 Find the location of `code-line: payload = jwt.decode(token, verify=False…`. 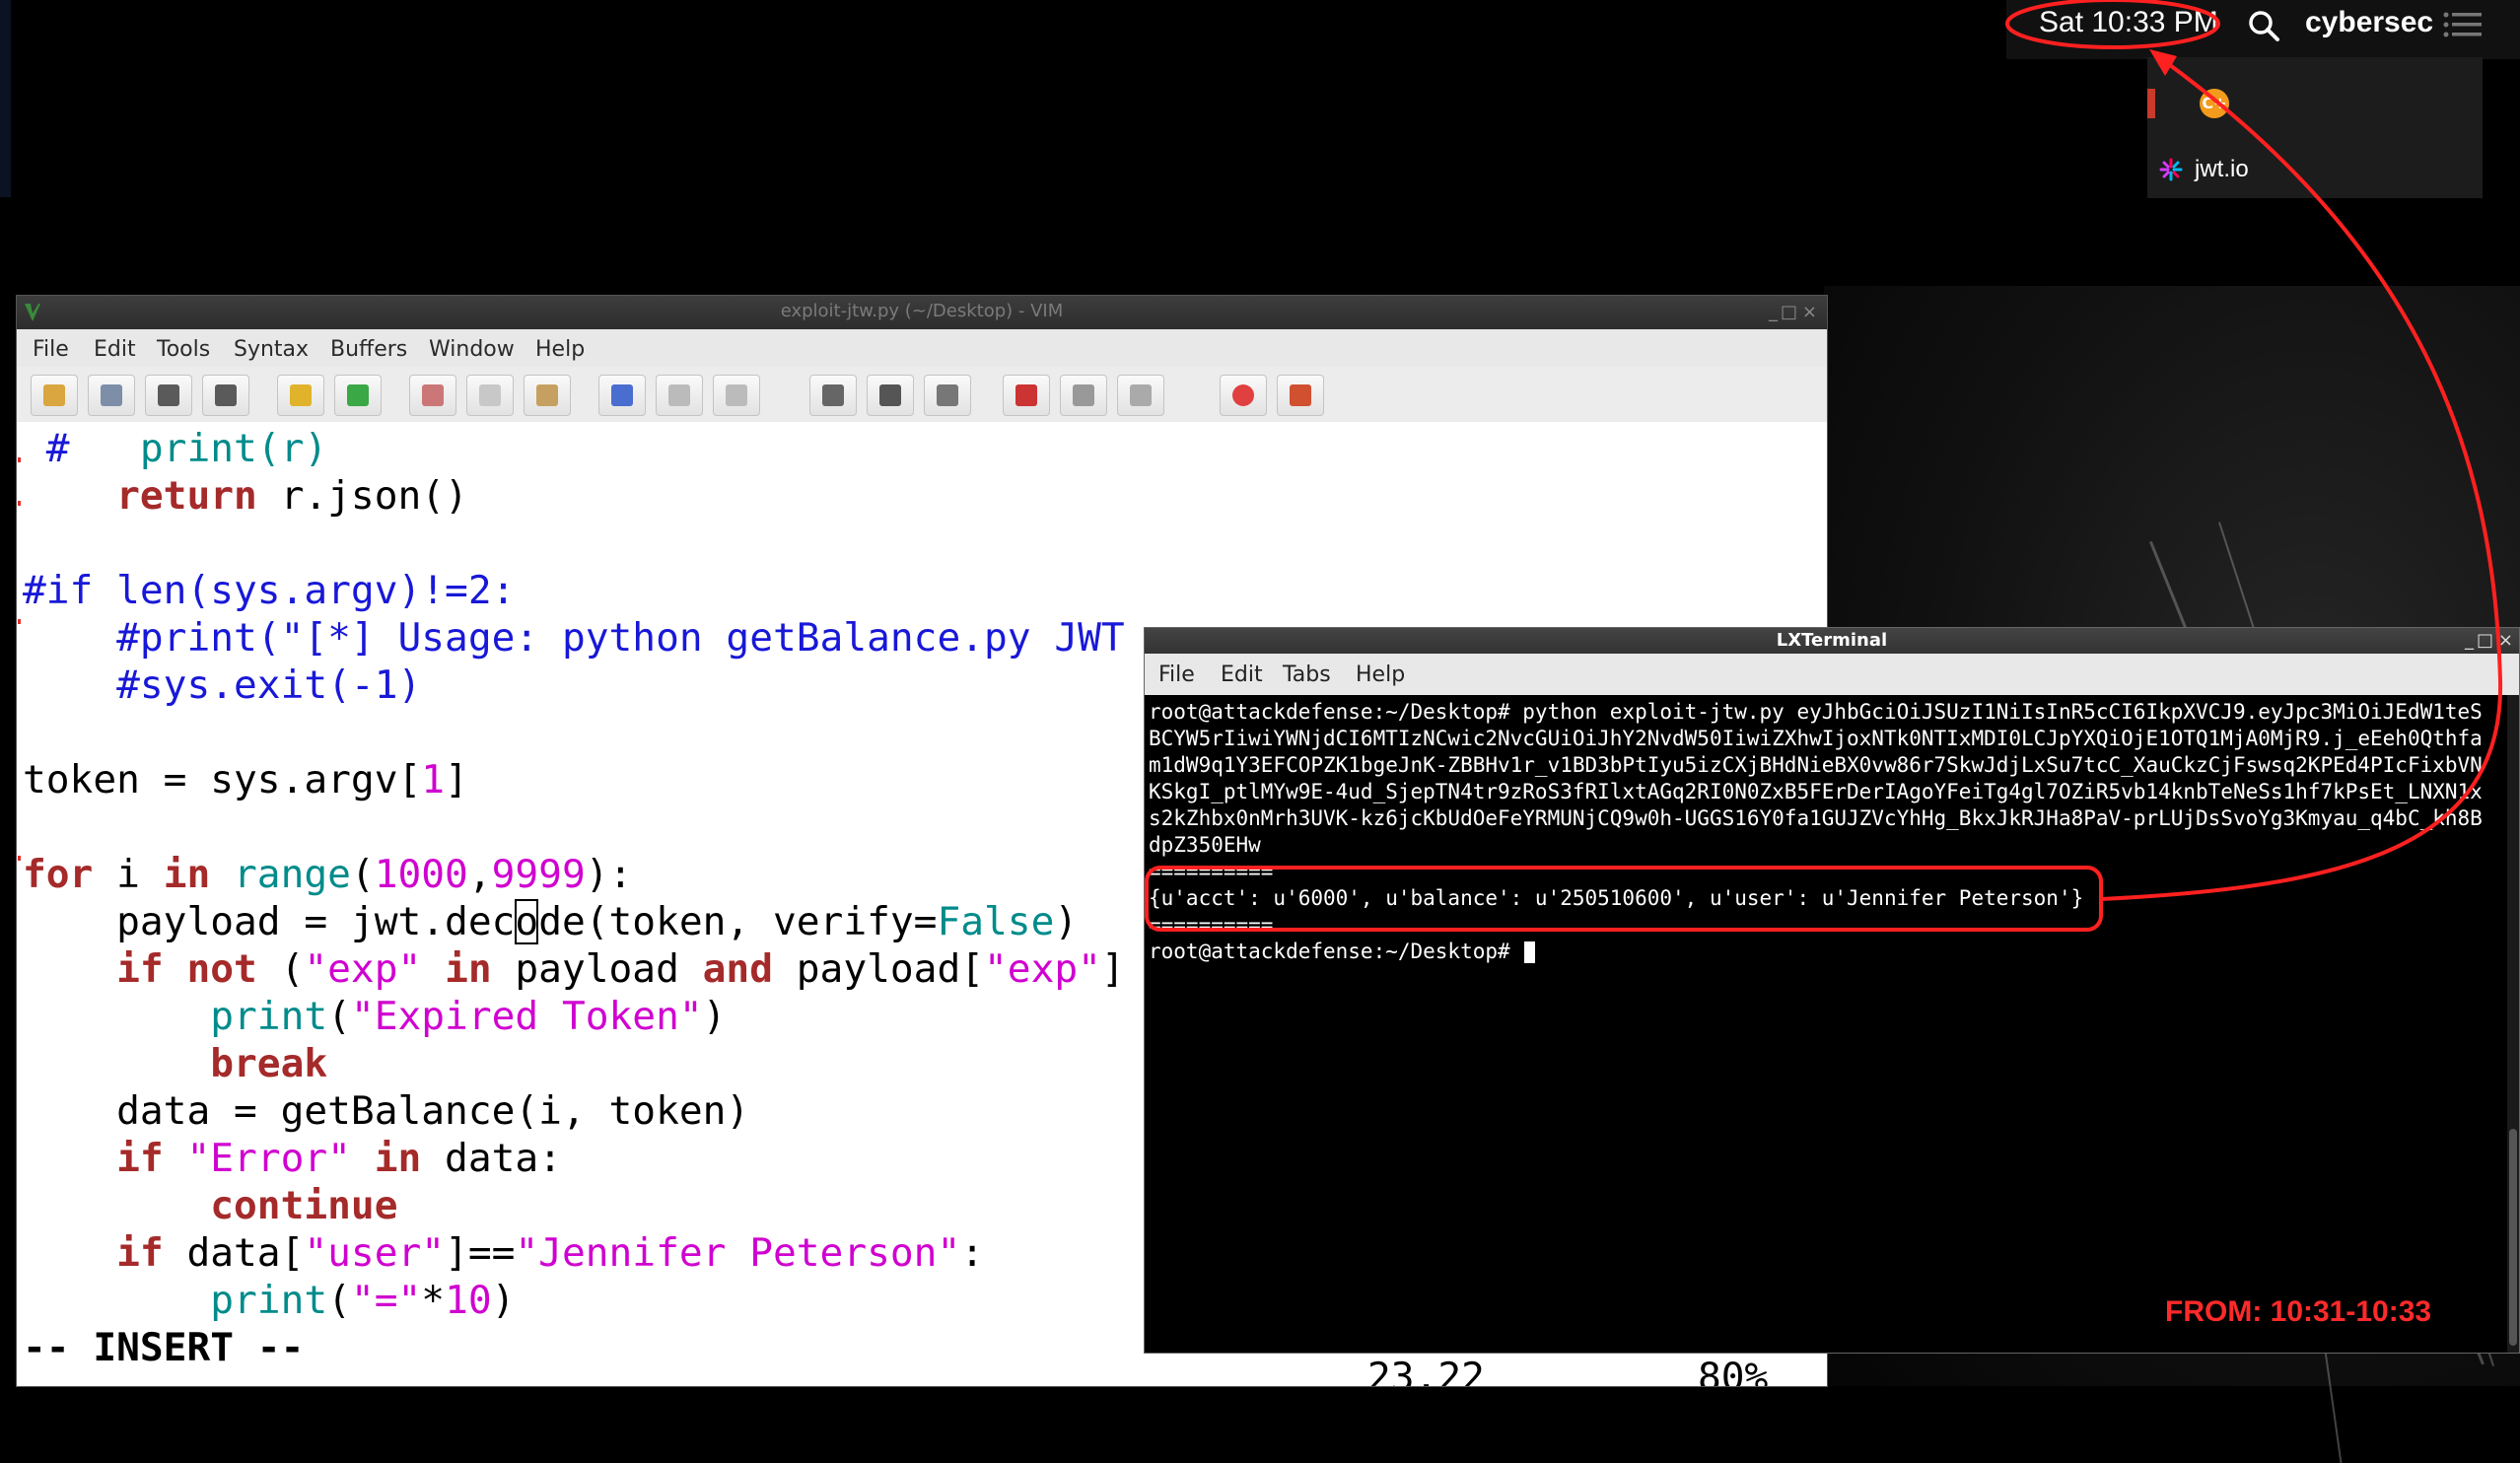

code-line: payload = jwt.decode(token, verify=False… is located at coordinates (551, 921).